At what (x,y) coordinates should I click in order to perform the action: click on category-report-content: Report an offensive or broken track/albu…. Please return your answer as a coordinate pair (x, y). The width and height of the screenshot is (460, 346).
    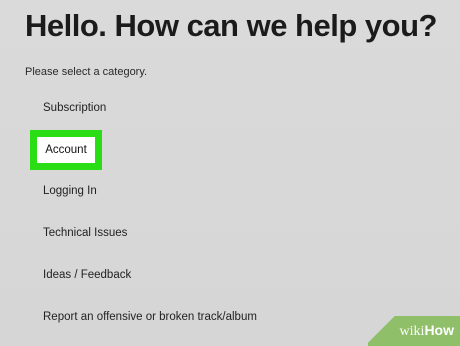
    Looking at the image, I should click on (150, 317).